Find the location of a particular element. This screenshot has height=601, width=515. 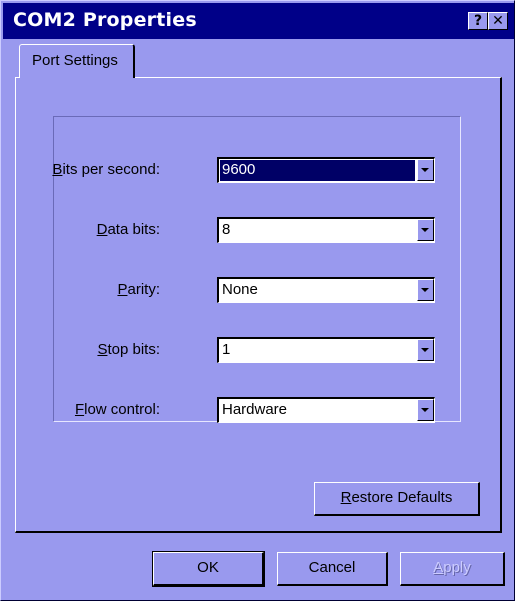

restore-defaults-button: Restore Defaults is located at coordinates (397, 499).